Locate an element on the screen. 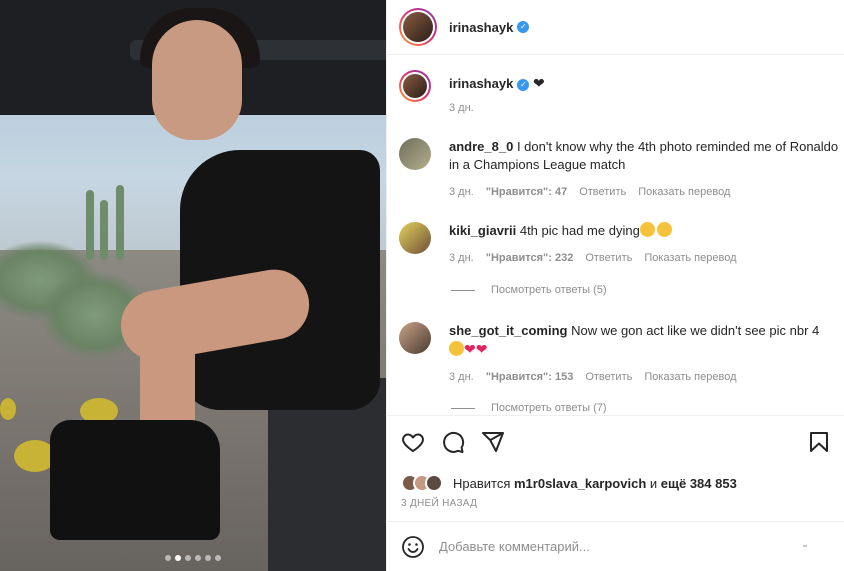  comment-icon is located at coordinates (453, 442).